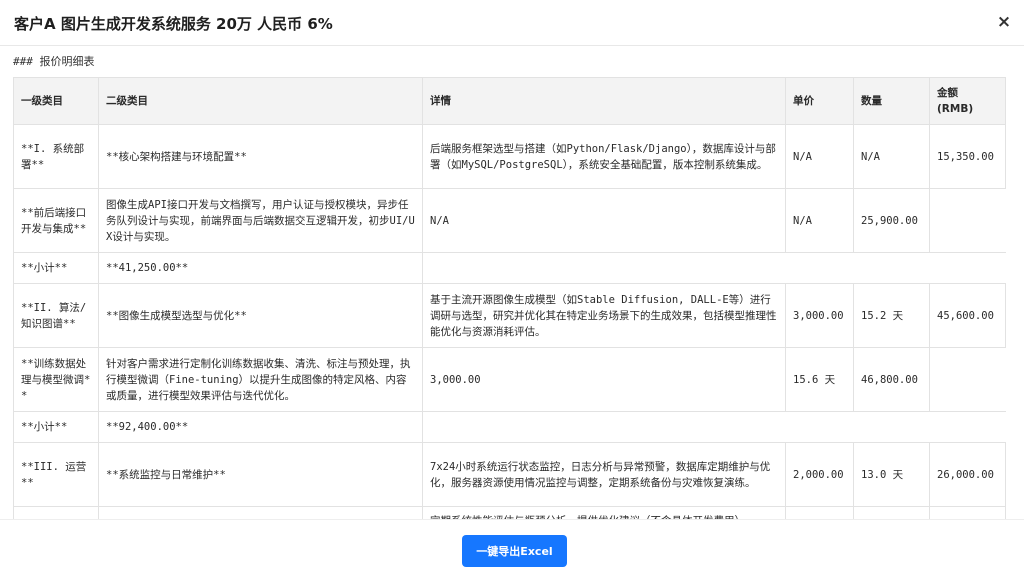 The height and width of the screenshot is (569, 1024). What do you see at coordinates (260, 156) in the screenshot?
I see `table-cell: **核心架构搭建与环境配置**` at bounding box center [260, 156].